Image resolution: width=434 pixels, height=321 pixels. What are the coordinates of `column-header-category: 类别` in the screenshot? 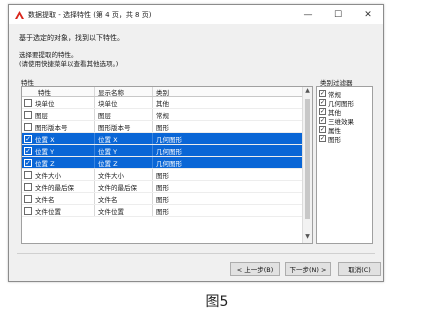 It's located at (223, 92).